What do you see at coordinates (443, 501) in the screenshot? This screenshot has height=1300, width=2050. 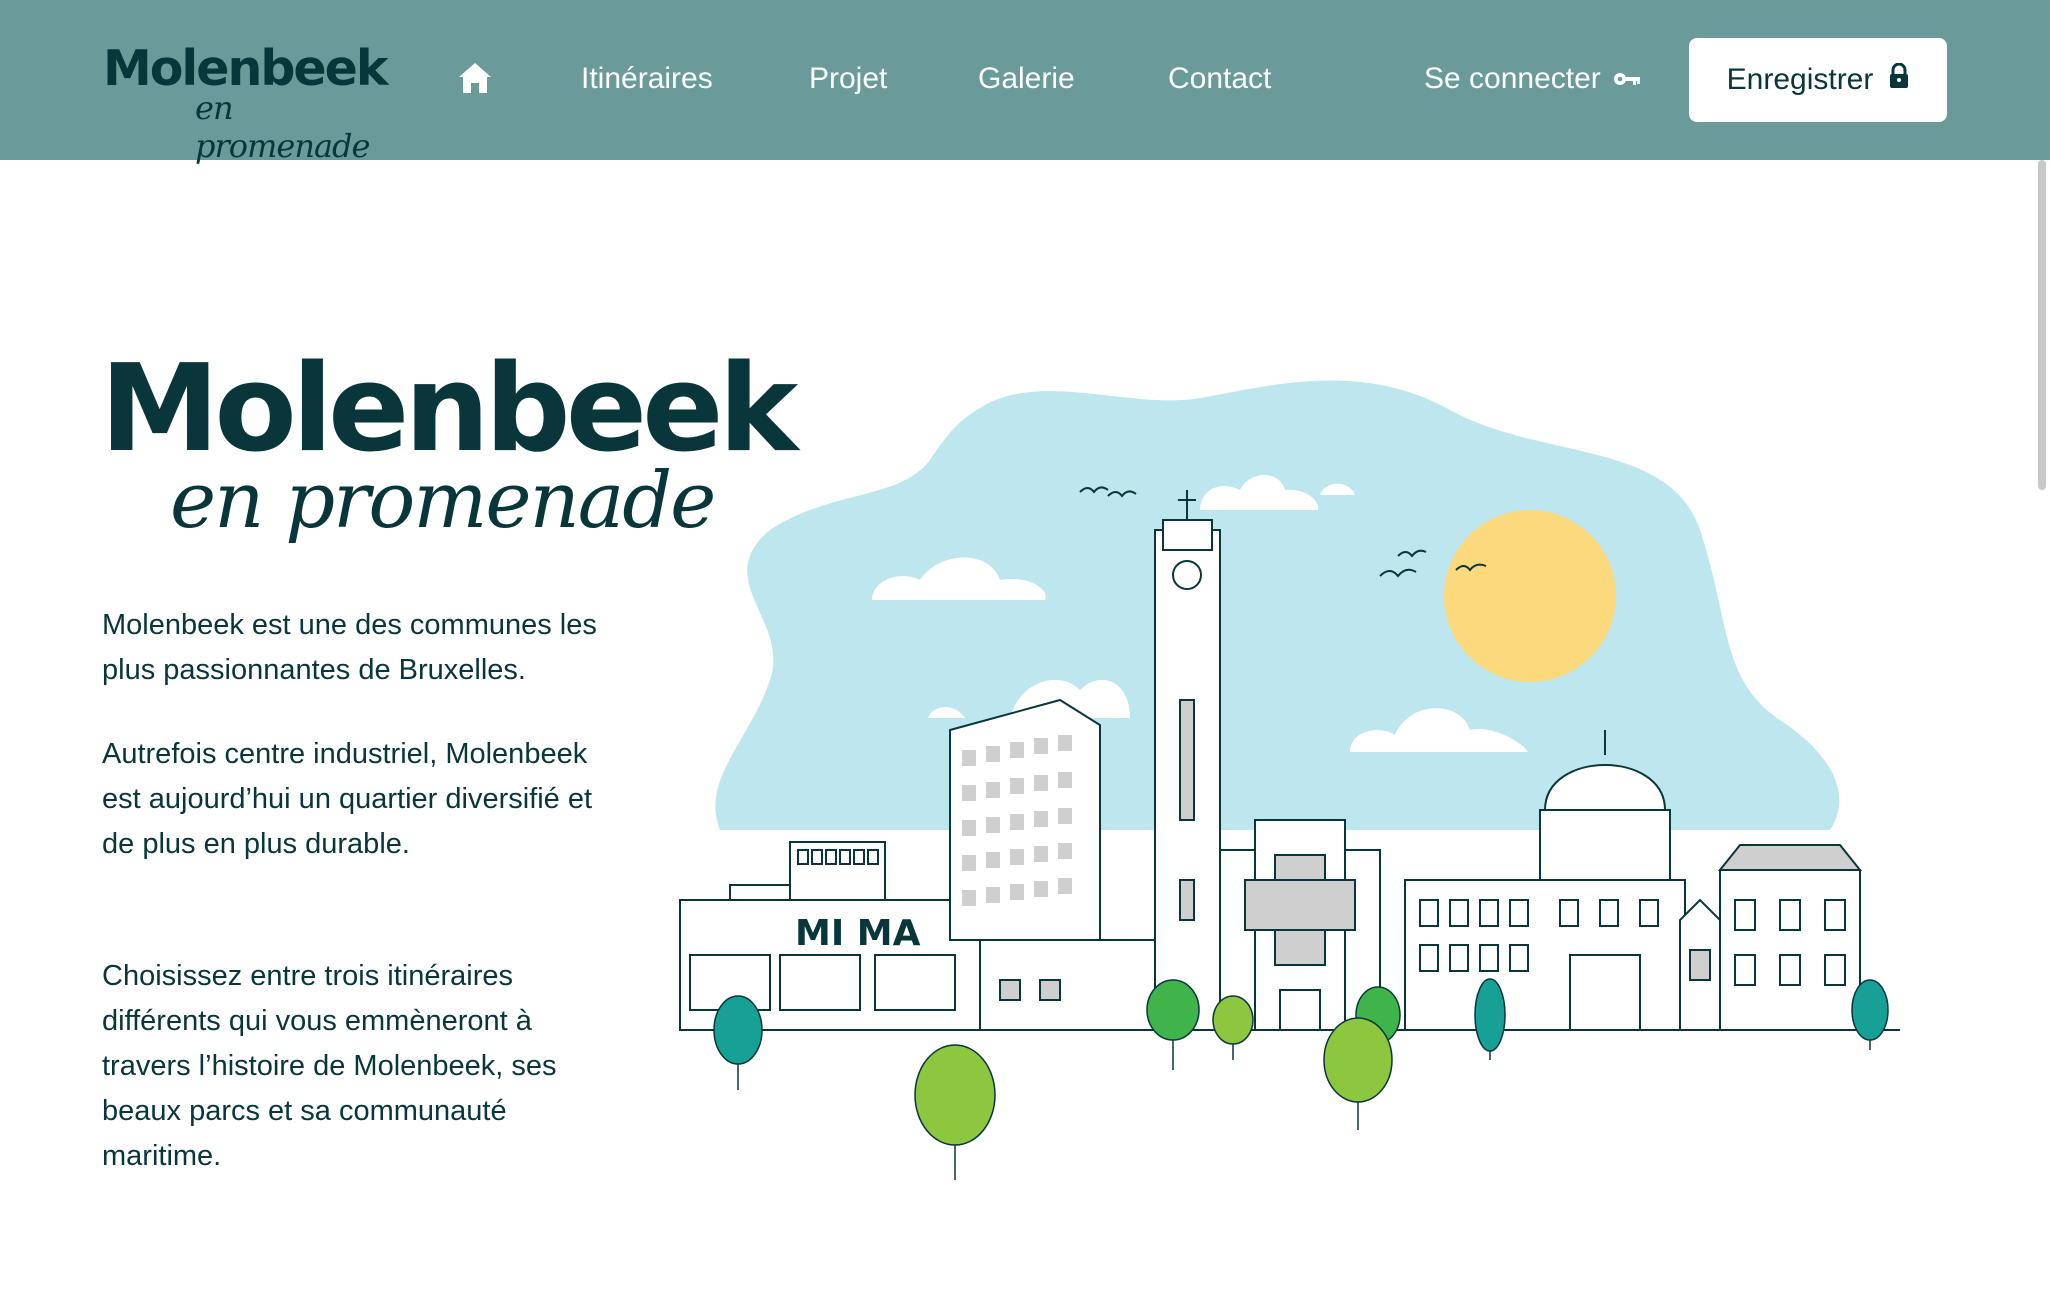 I see `hero-tagline: en promenade` at bounding box center [443, 501].